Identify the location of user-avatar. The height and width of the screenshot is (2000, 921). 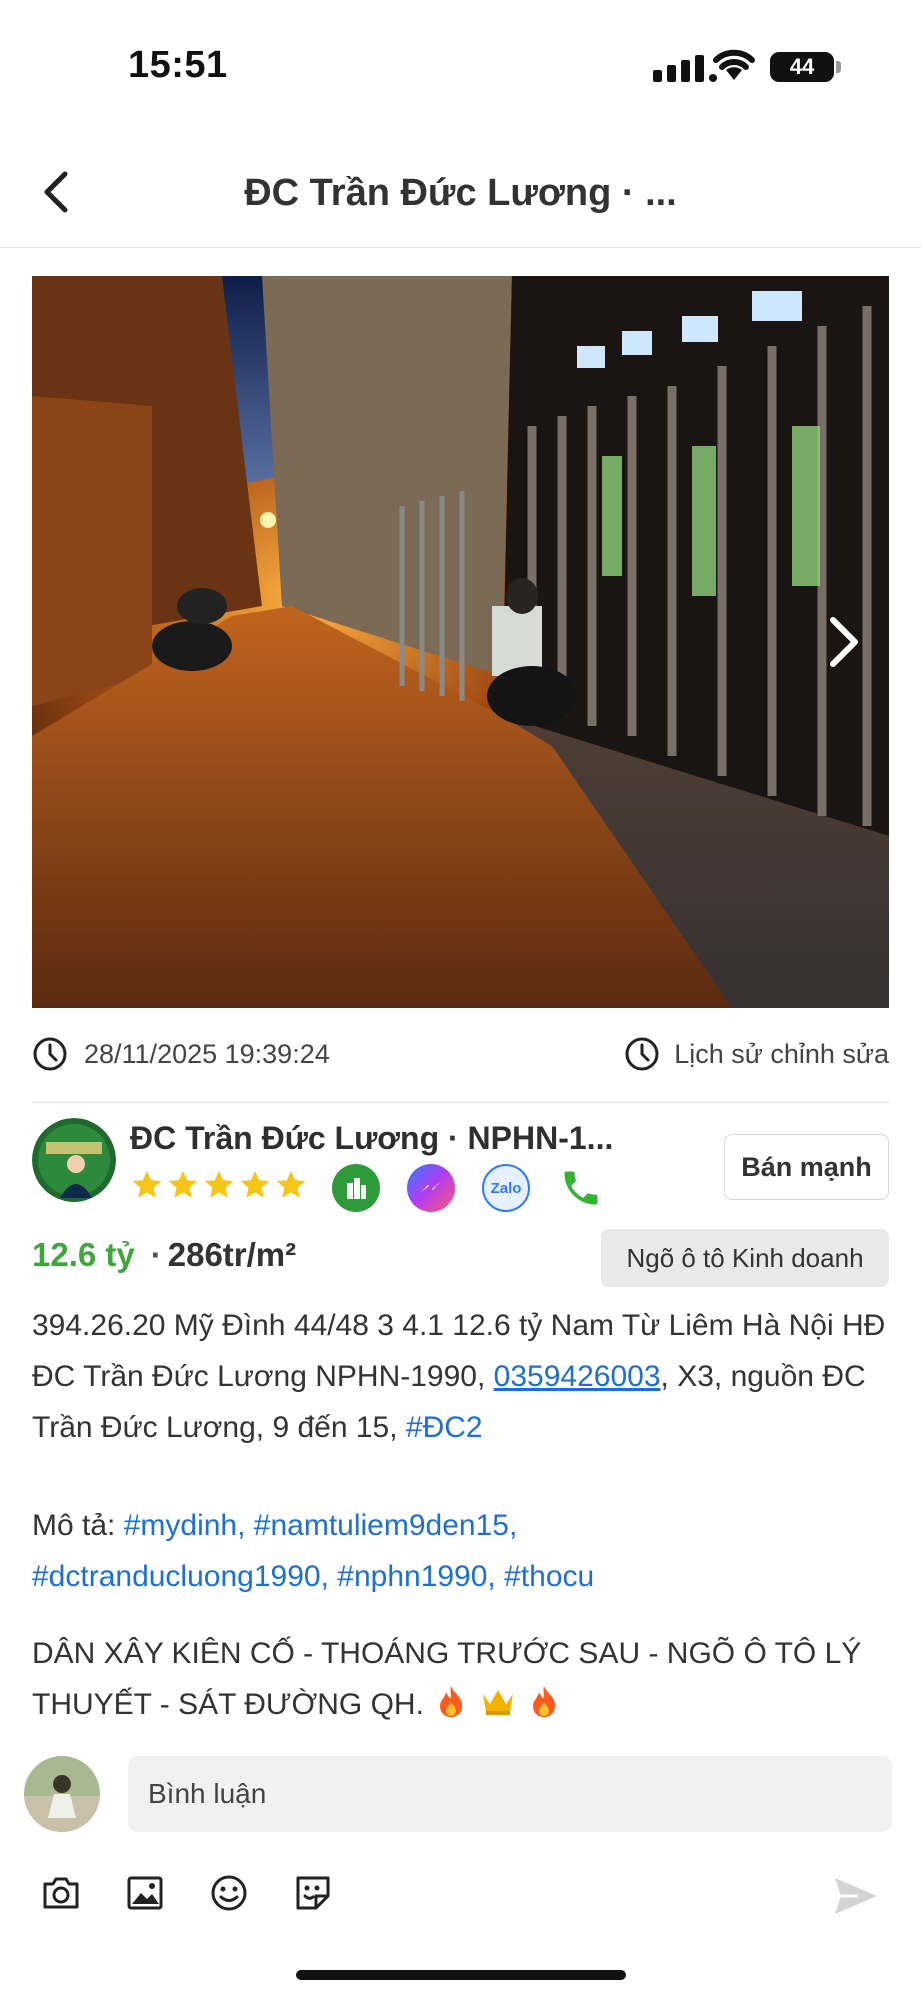
(62, 1794).